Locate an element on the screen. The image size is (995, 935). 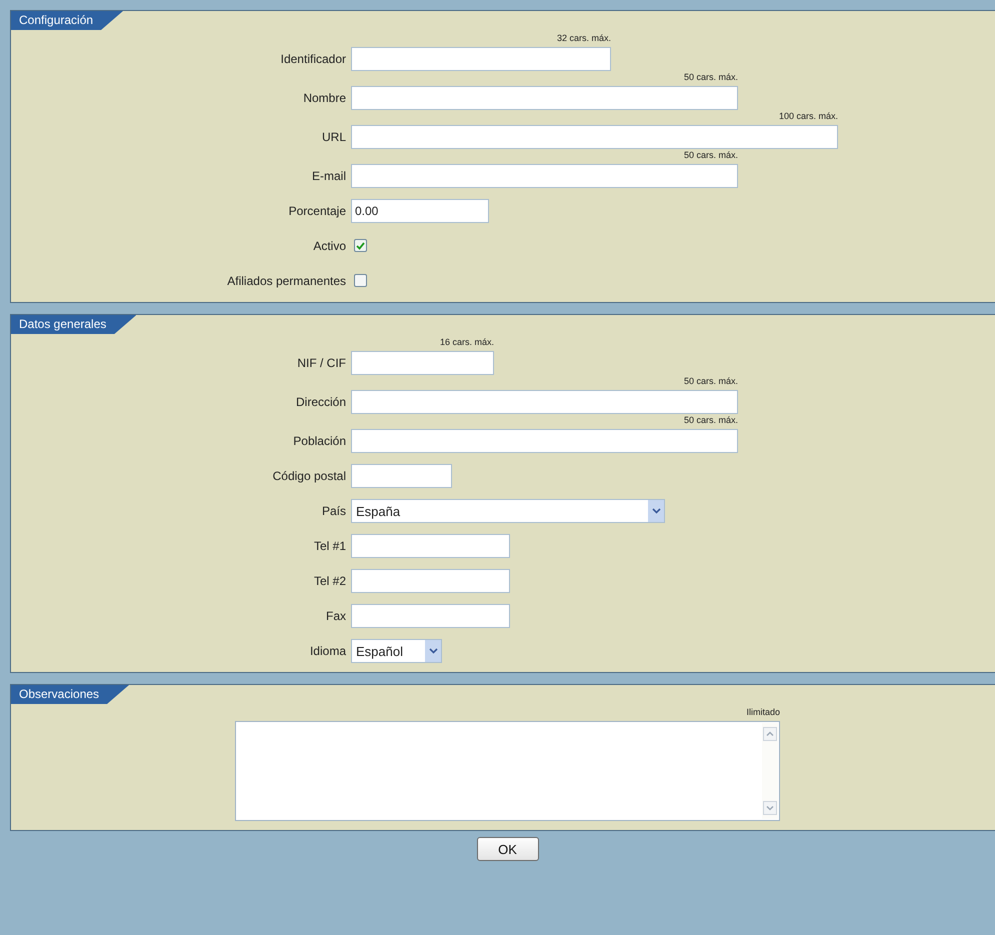
scroll-up-icon is located at coordinates (770, 734).